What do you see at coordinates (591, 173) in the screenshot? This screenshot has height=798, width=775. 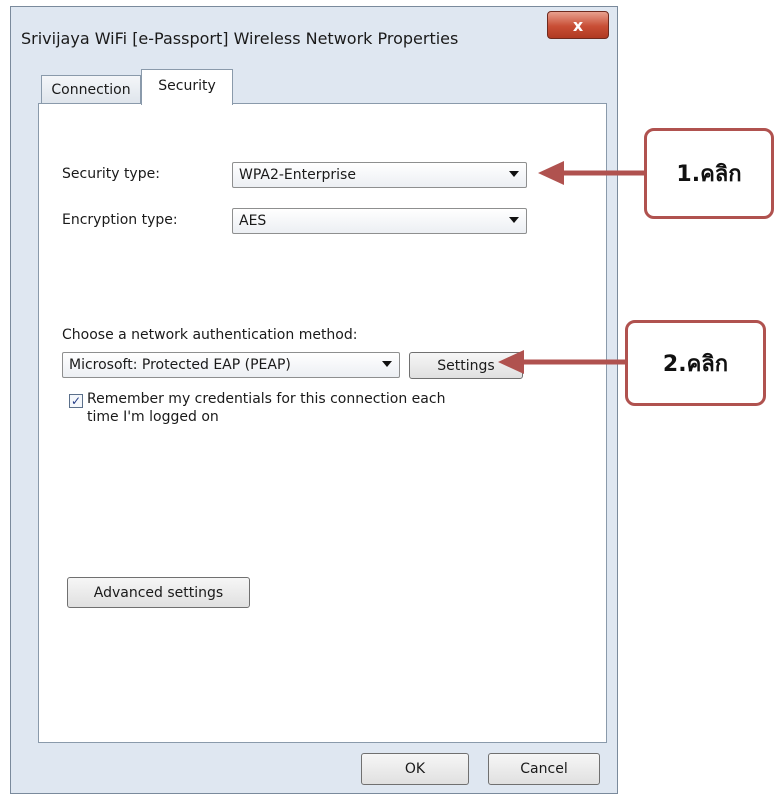 I see `arrow-step1` at bounding box center [591, 173].